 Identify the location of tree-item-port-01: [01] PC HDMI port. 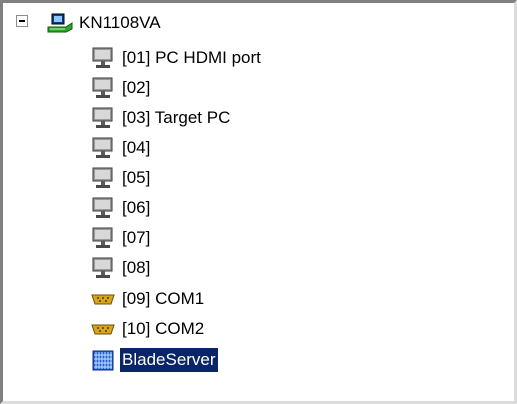
(176, 58).